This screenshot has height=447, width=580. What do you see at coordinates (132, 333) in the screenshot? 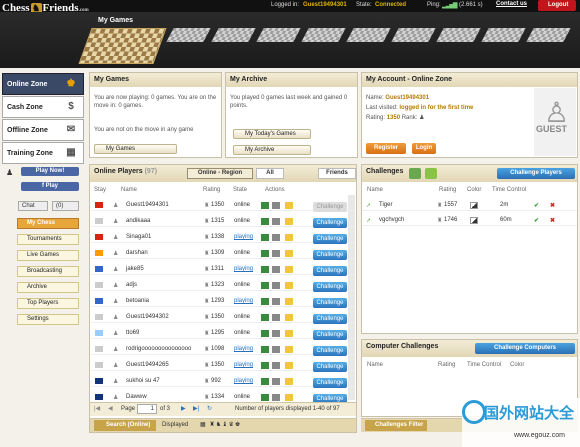
I see `player-name: tto69` at bounding box center [132, 333].